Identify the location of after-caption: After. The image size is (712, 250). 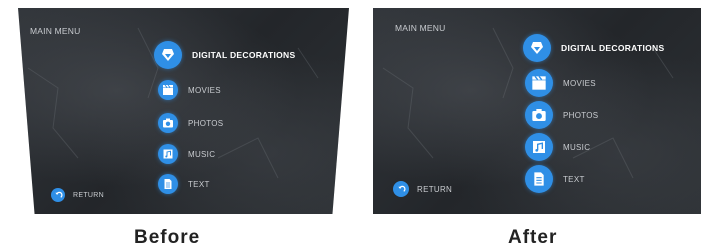
(533, 237).